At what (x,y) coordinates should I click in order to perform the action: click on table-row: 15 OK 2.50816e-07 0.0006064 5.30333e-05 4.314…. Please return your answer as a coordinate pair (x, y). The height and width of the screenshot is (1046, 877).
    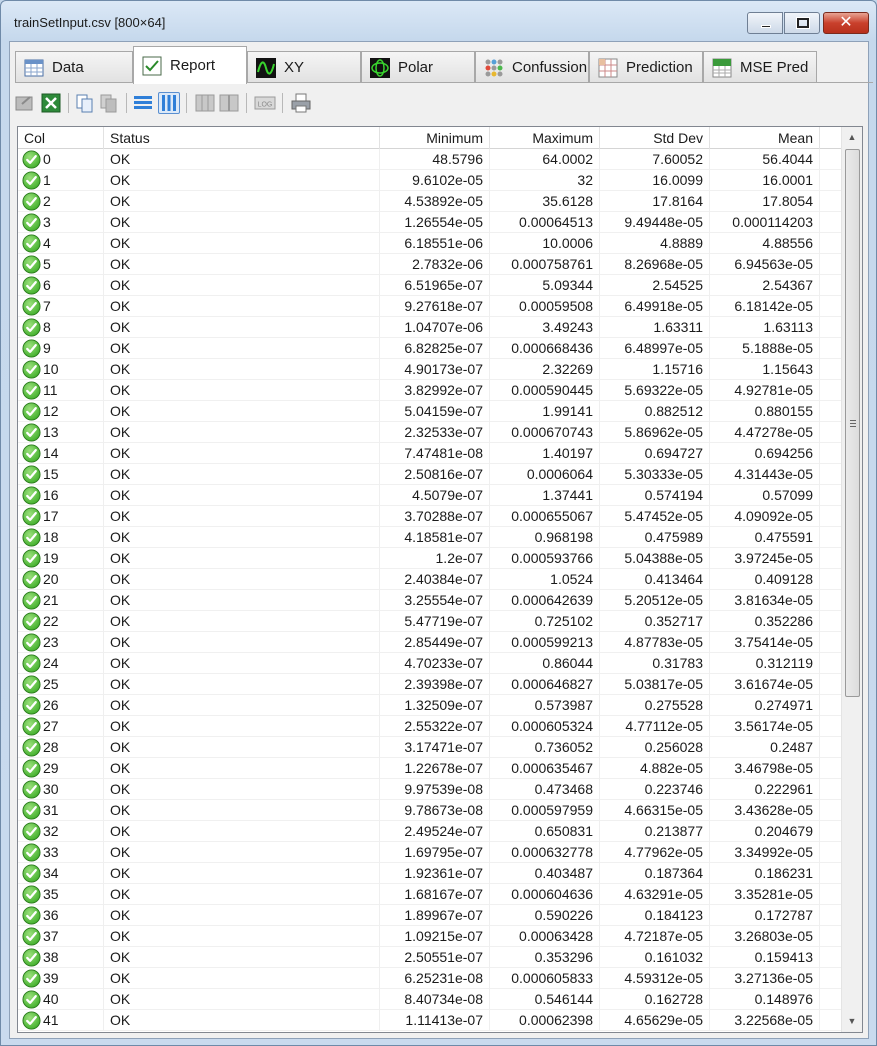
    Looking at the image, I should click on (429, 474).